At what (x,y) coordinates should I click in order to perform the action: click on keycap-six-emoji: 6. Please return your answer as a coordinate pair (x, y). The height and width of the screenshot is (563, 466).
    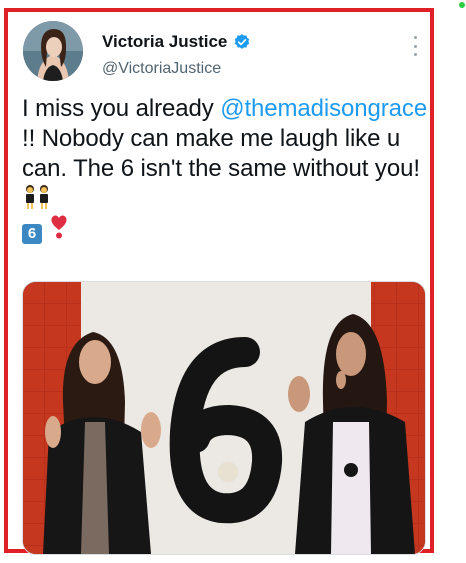
    Looking at the image, I should click on (32, 234).